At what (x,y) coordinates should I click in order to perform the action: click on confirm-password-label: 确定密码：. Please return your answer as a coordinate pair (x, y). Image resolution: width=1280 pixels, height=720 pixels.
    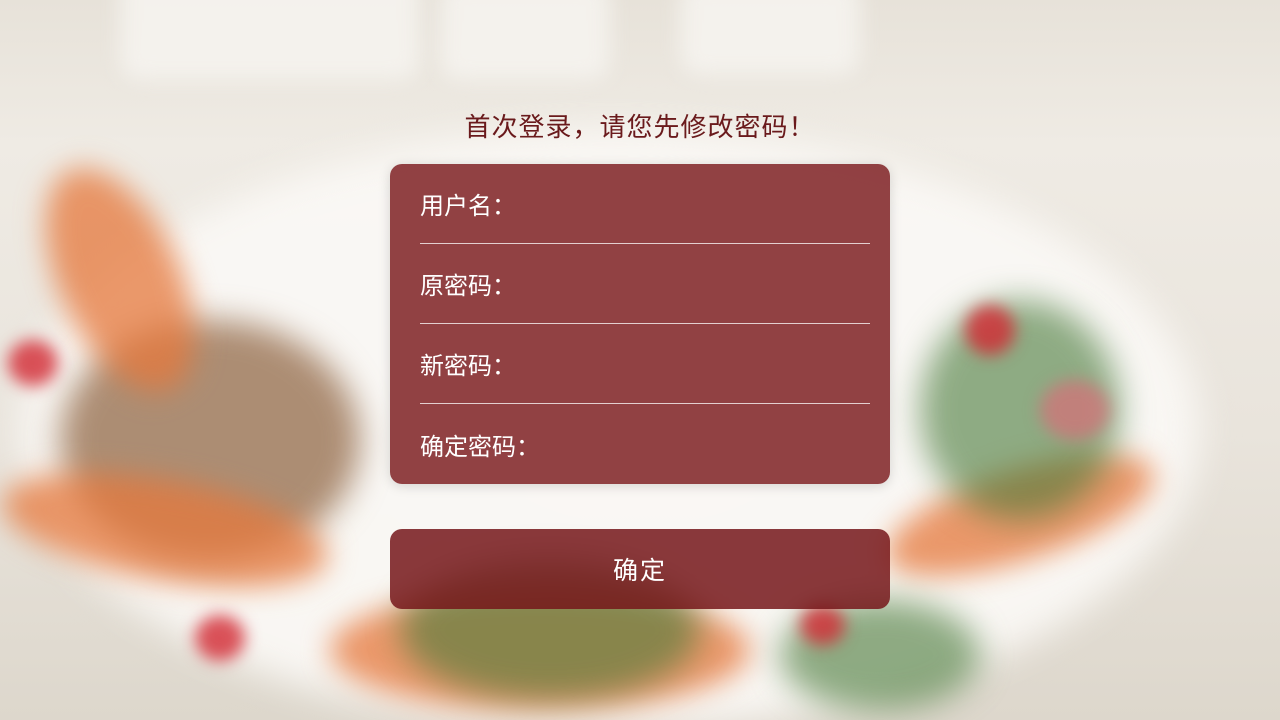
    Looking at the image, I should click on (480, 446).